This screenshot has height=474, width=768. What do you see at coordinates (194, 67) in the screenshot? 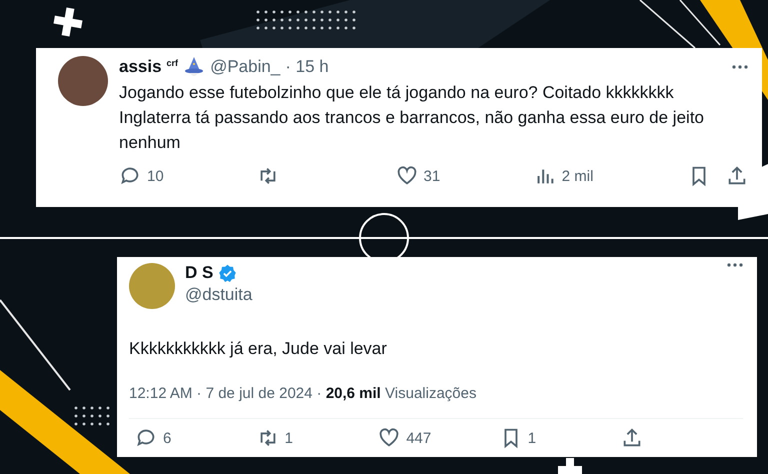
I see `wizard-emoji-icon` at bounding box center [194, 67].